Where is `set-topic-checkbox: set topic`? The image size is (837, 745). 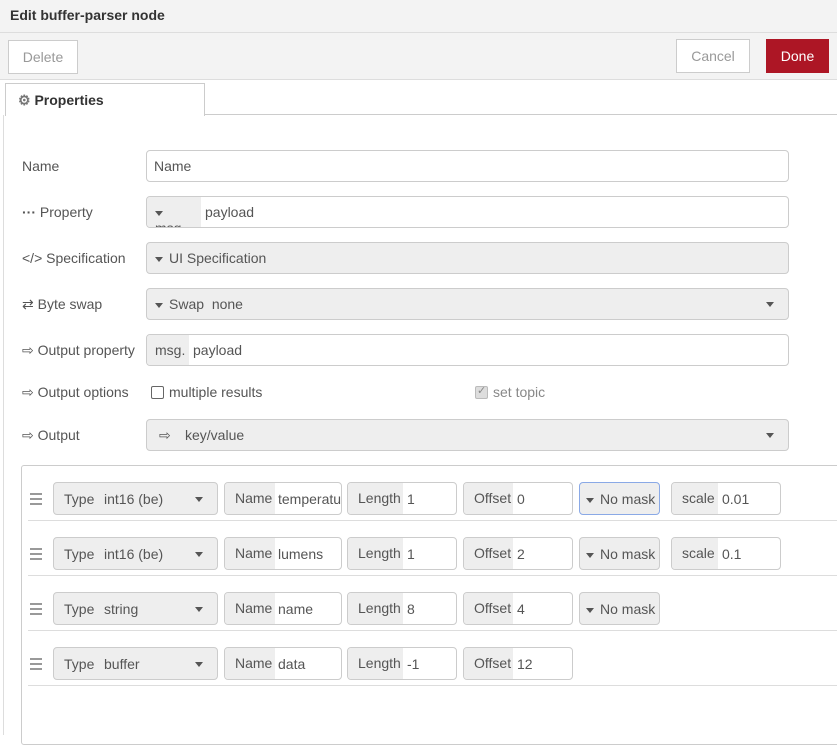
set-topic-checkbox: set topic is located at coordinates (510, 392).